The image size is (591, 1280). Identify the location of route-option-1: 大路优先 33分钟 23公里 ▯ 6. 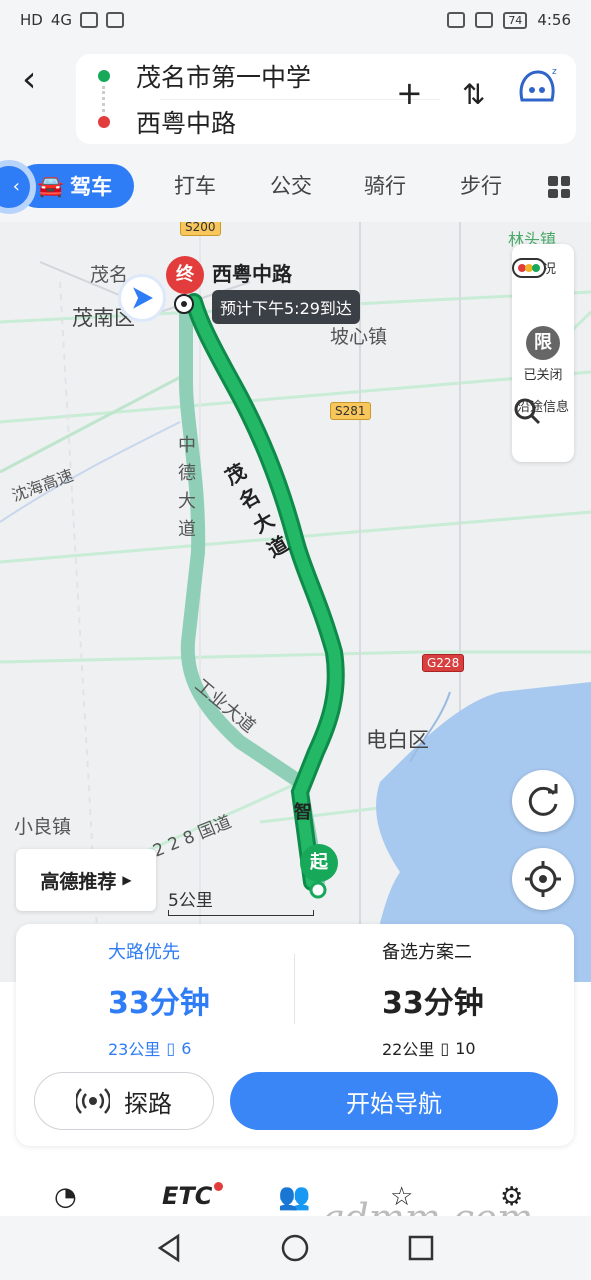
(159, 999).